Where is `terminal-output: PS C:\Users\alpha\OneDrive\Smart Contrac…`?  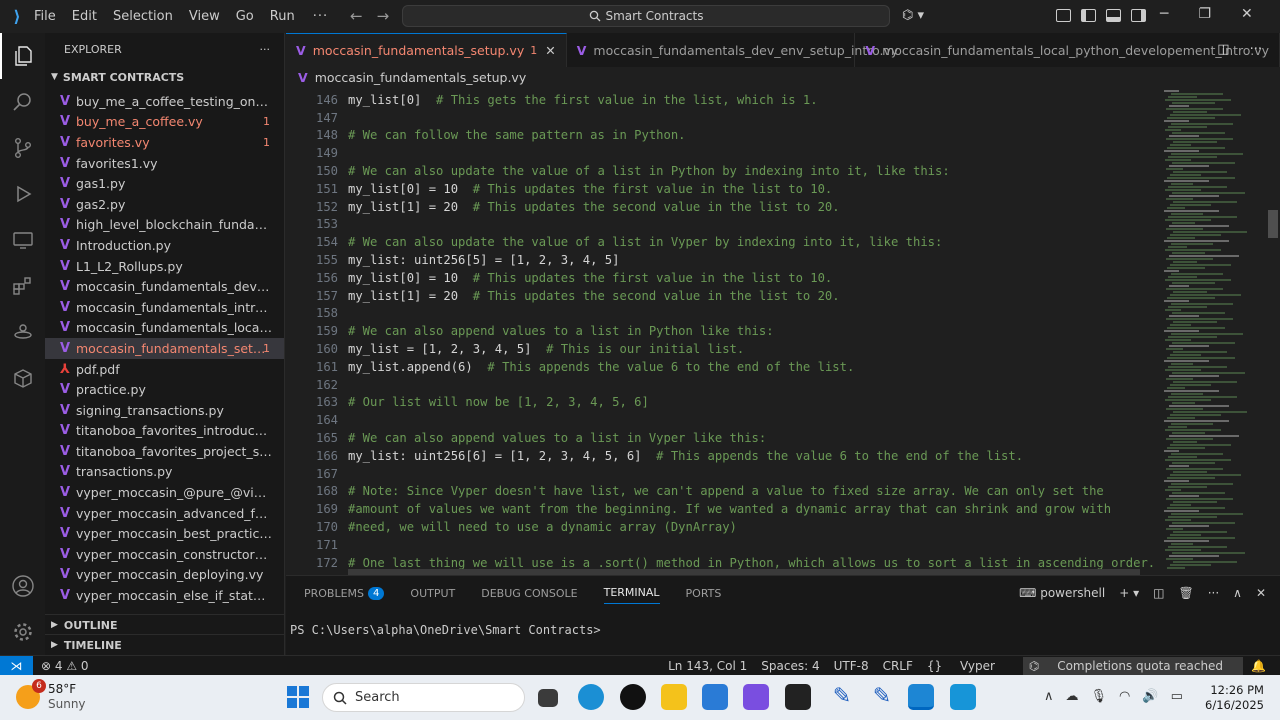 terminal-output: PS C:\Users\alpha\OneDrive\Smart Contrac… is located at coordinates (445, 630).